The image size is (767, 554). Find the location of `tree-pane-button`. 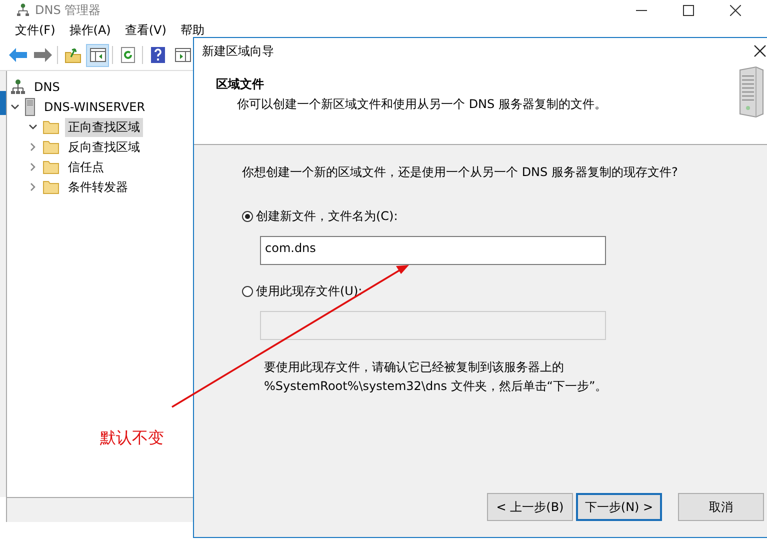

tree-pane-button is located at coordinates (97, 55).